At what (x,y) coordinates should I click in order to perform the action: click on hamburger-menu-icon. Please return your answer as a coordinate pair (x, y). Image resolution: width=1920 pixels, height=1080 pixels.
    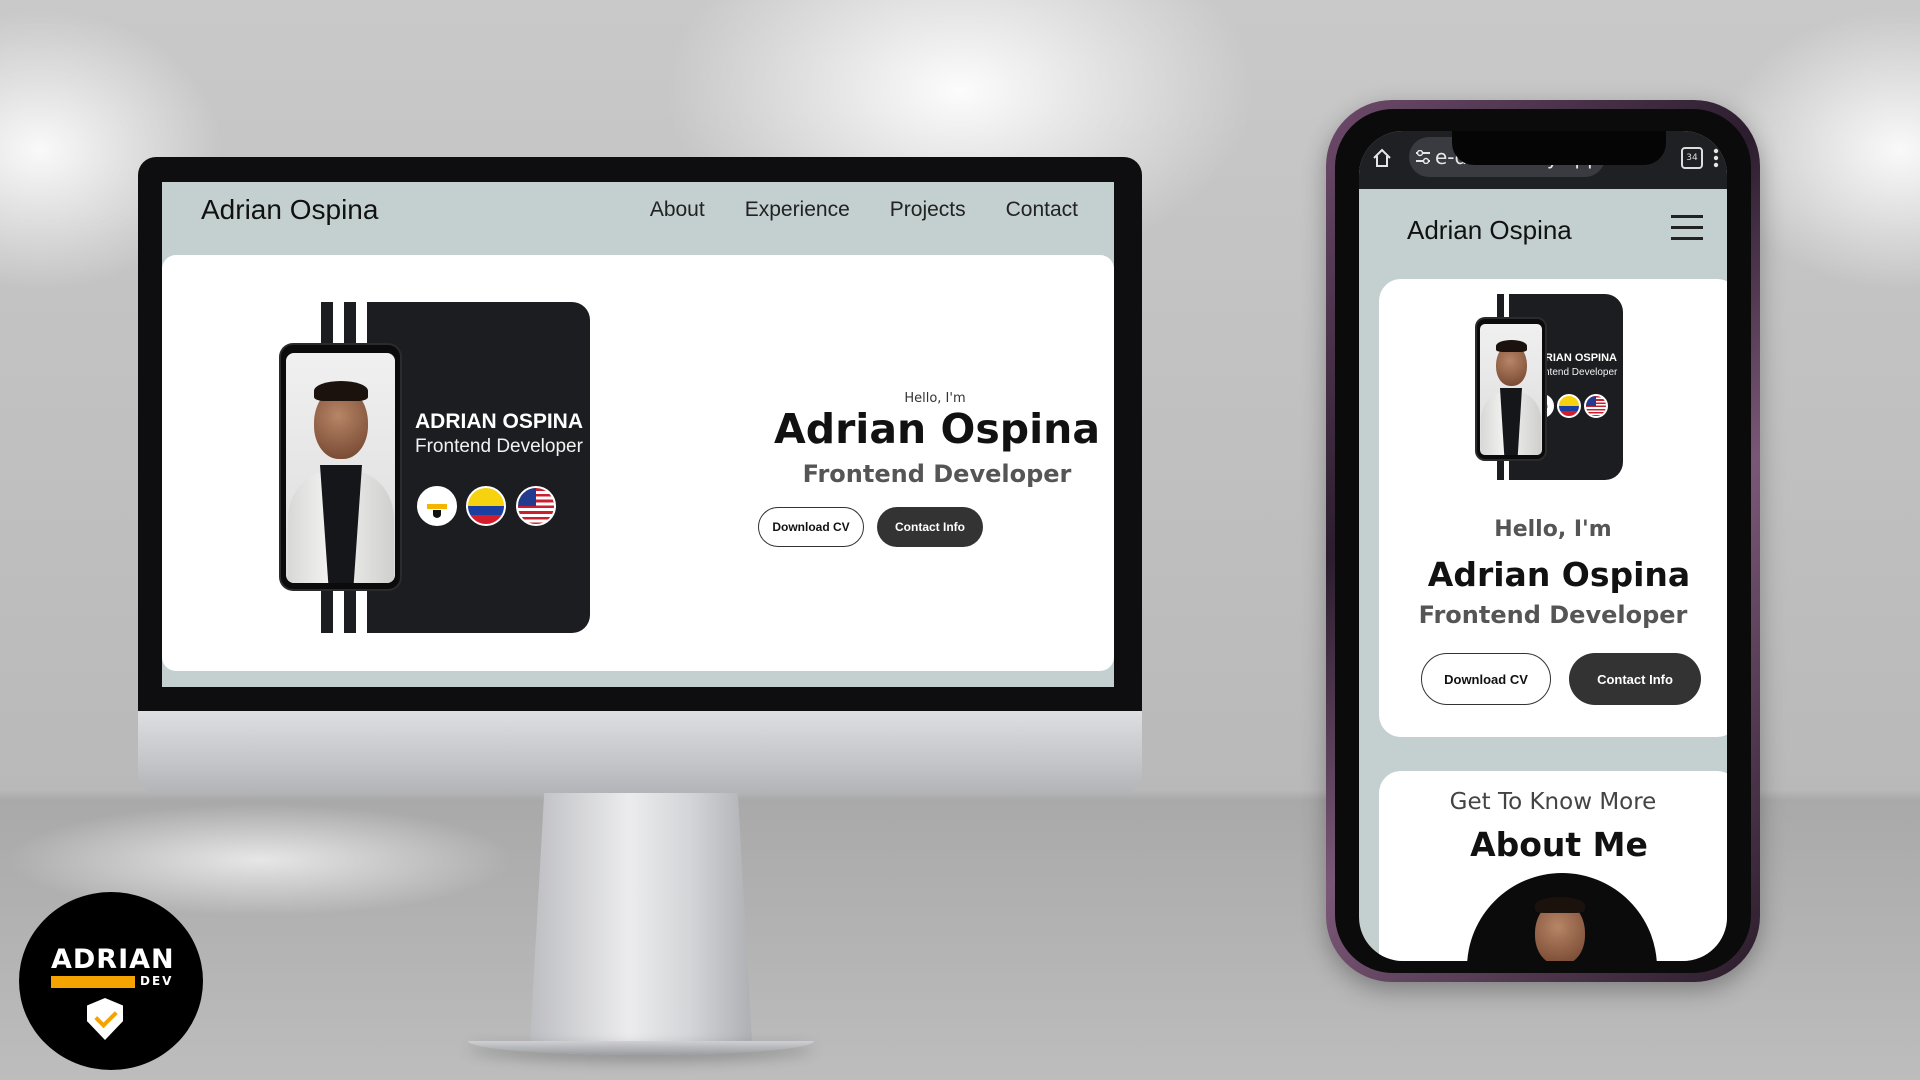
    Looking at the image, I should click on (1687, 228).